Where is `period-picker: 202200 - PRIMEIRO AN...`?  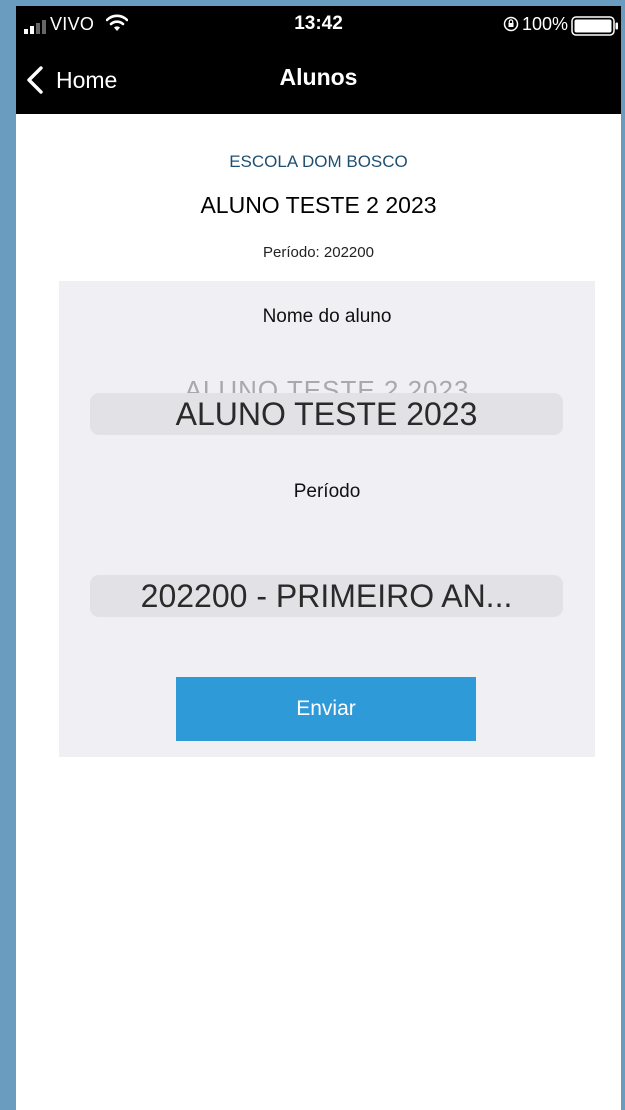 period-picker: 202200 - PRIMEIRO AN... is located at coordinates (326, 596).